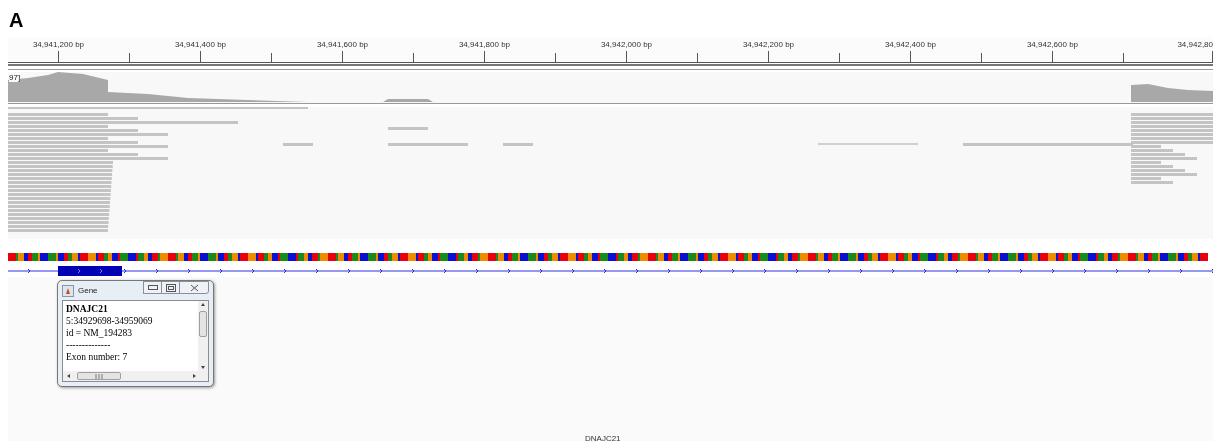 This screenshot has height=441, width=1213. Describe the element at coordinates (135, 376) in the screenshot. I see `horizontal-scrollbar` at that location.